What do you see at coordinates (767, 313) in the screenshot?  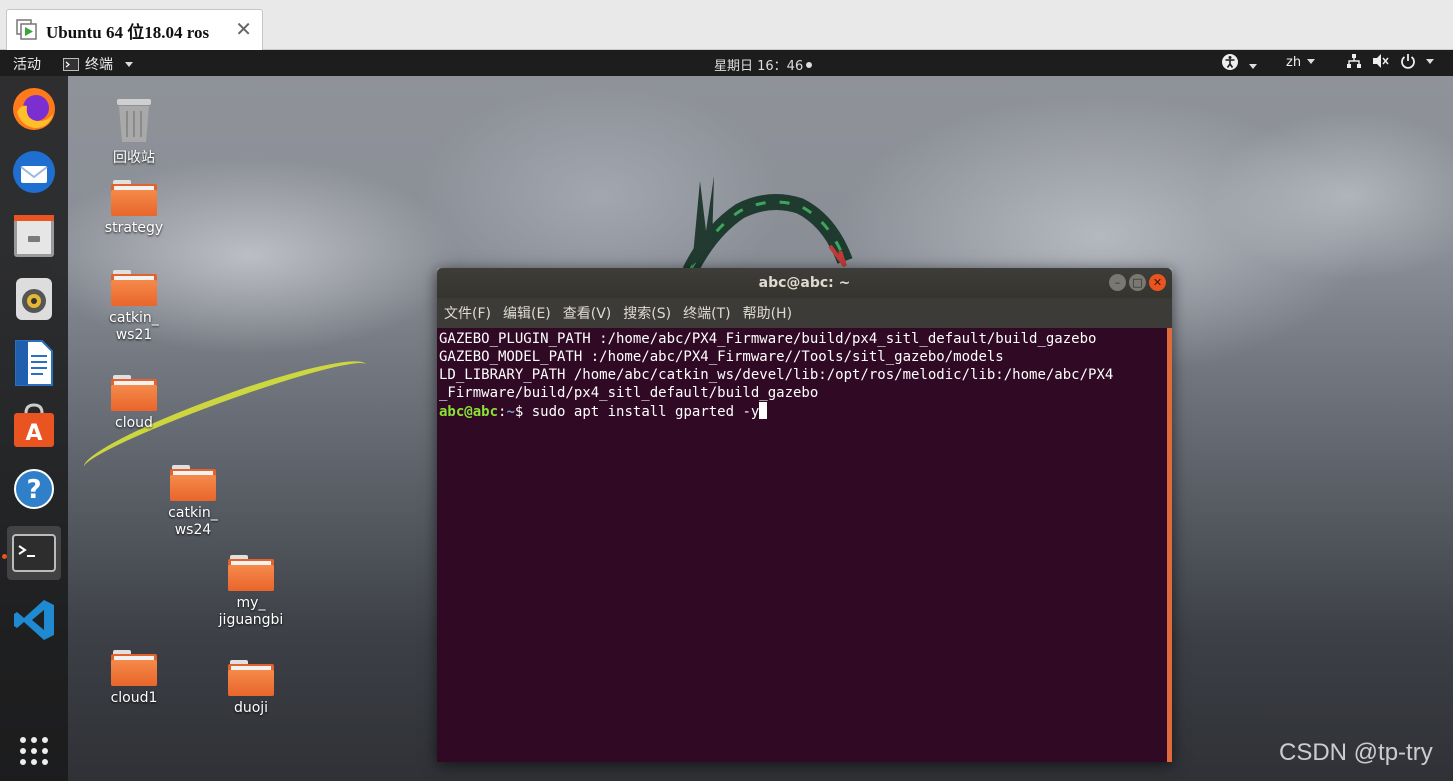 I see `menu-help: 帮助(H)` at bounding box center [767, 313].